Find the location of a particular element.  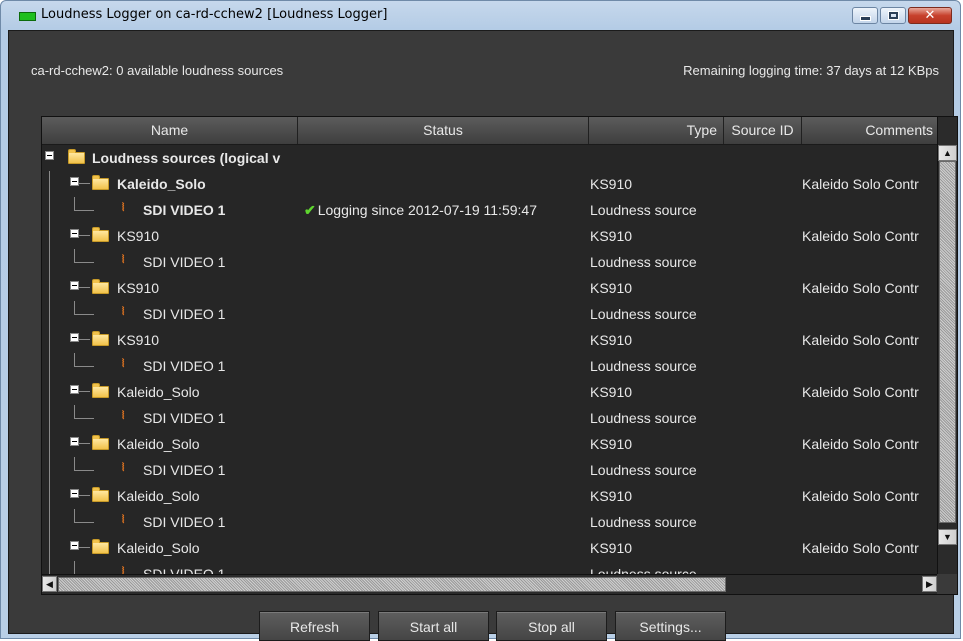

scroll-up-button: ▲ is located at coordinates (947, 153).